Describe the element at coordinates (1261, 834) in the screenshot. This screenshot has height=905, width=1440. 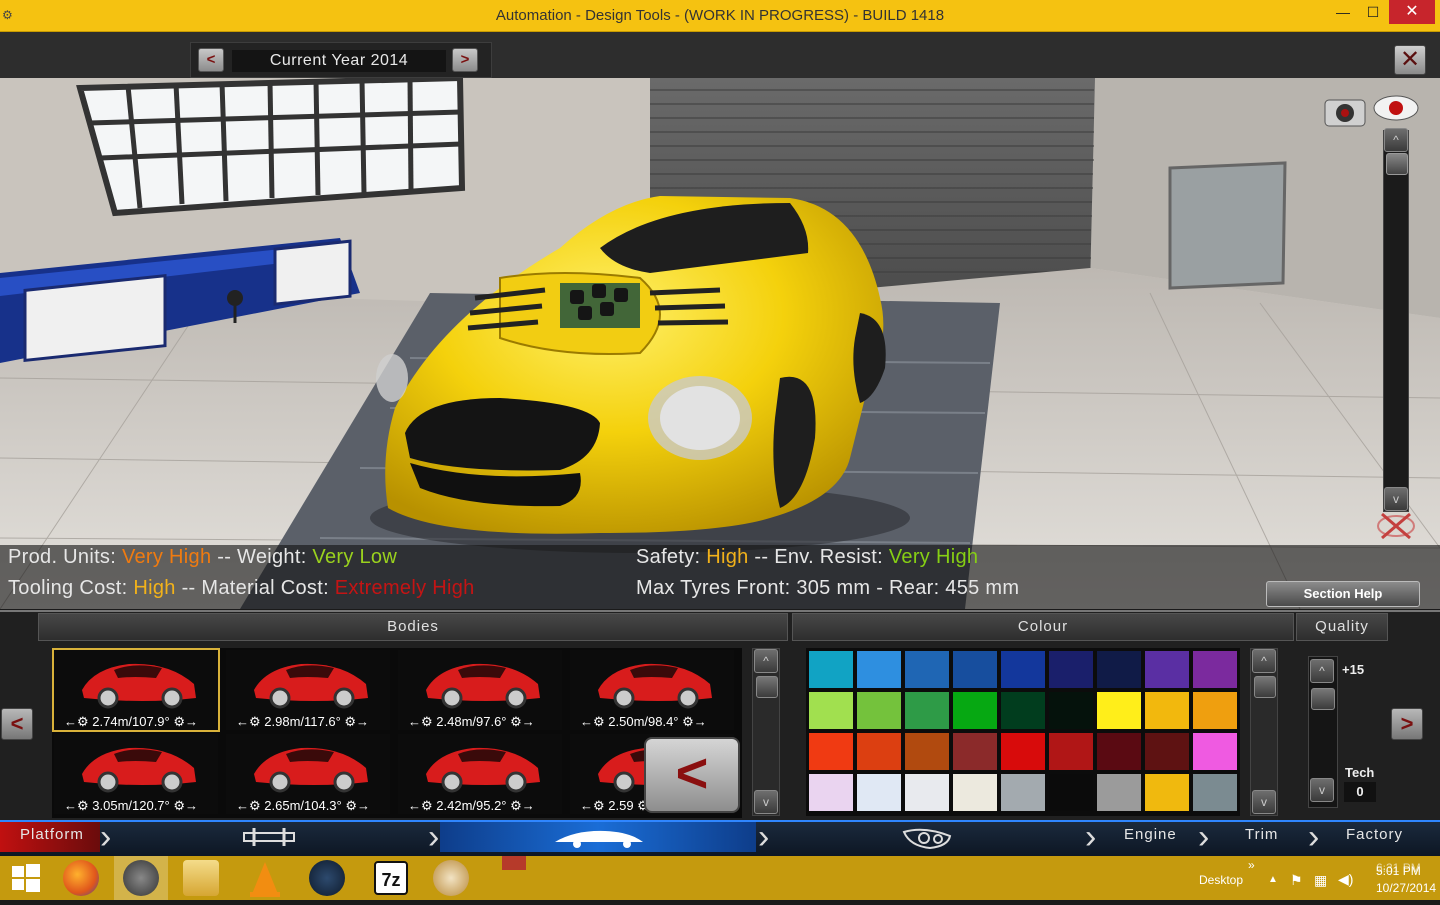
I see `tab-trim: Trim` at that location.